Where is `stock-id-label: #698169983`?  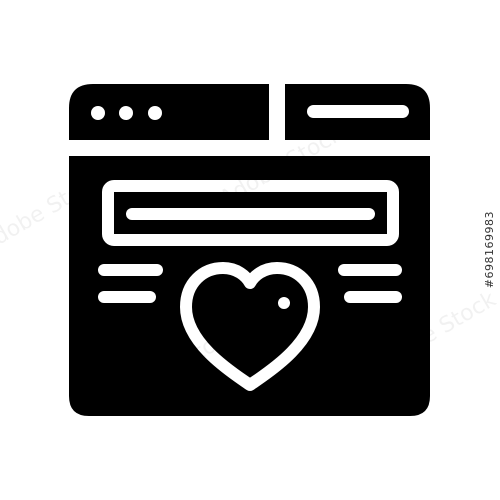
stock-id-label: #698169983 is located at coordinates (489, 250).